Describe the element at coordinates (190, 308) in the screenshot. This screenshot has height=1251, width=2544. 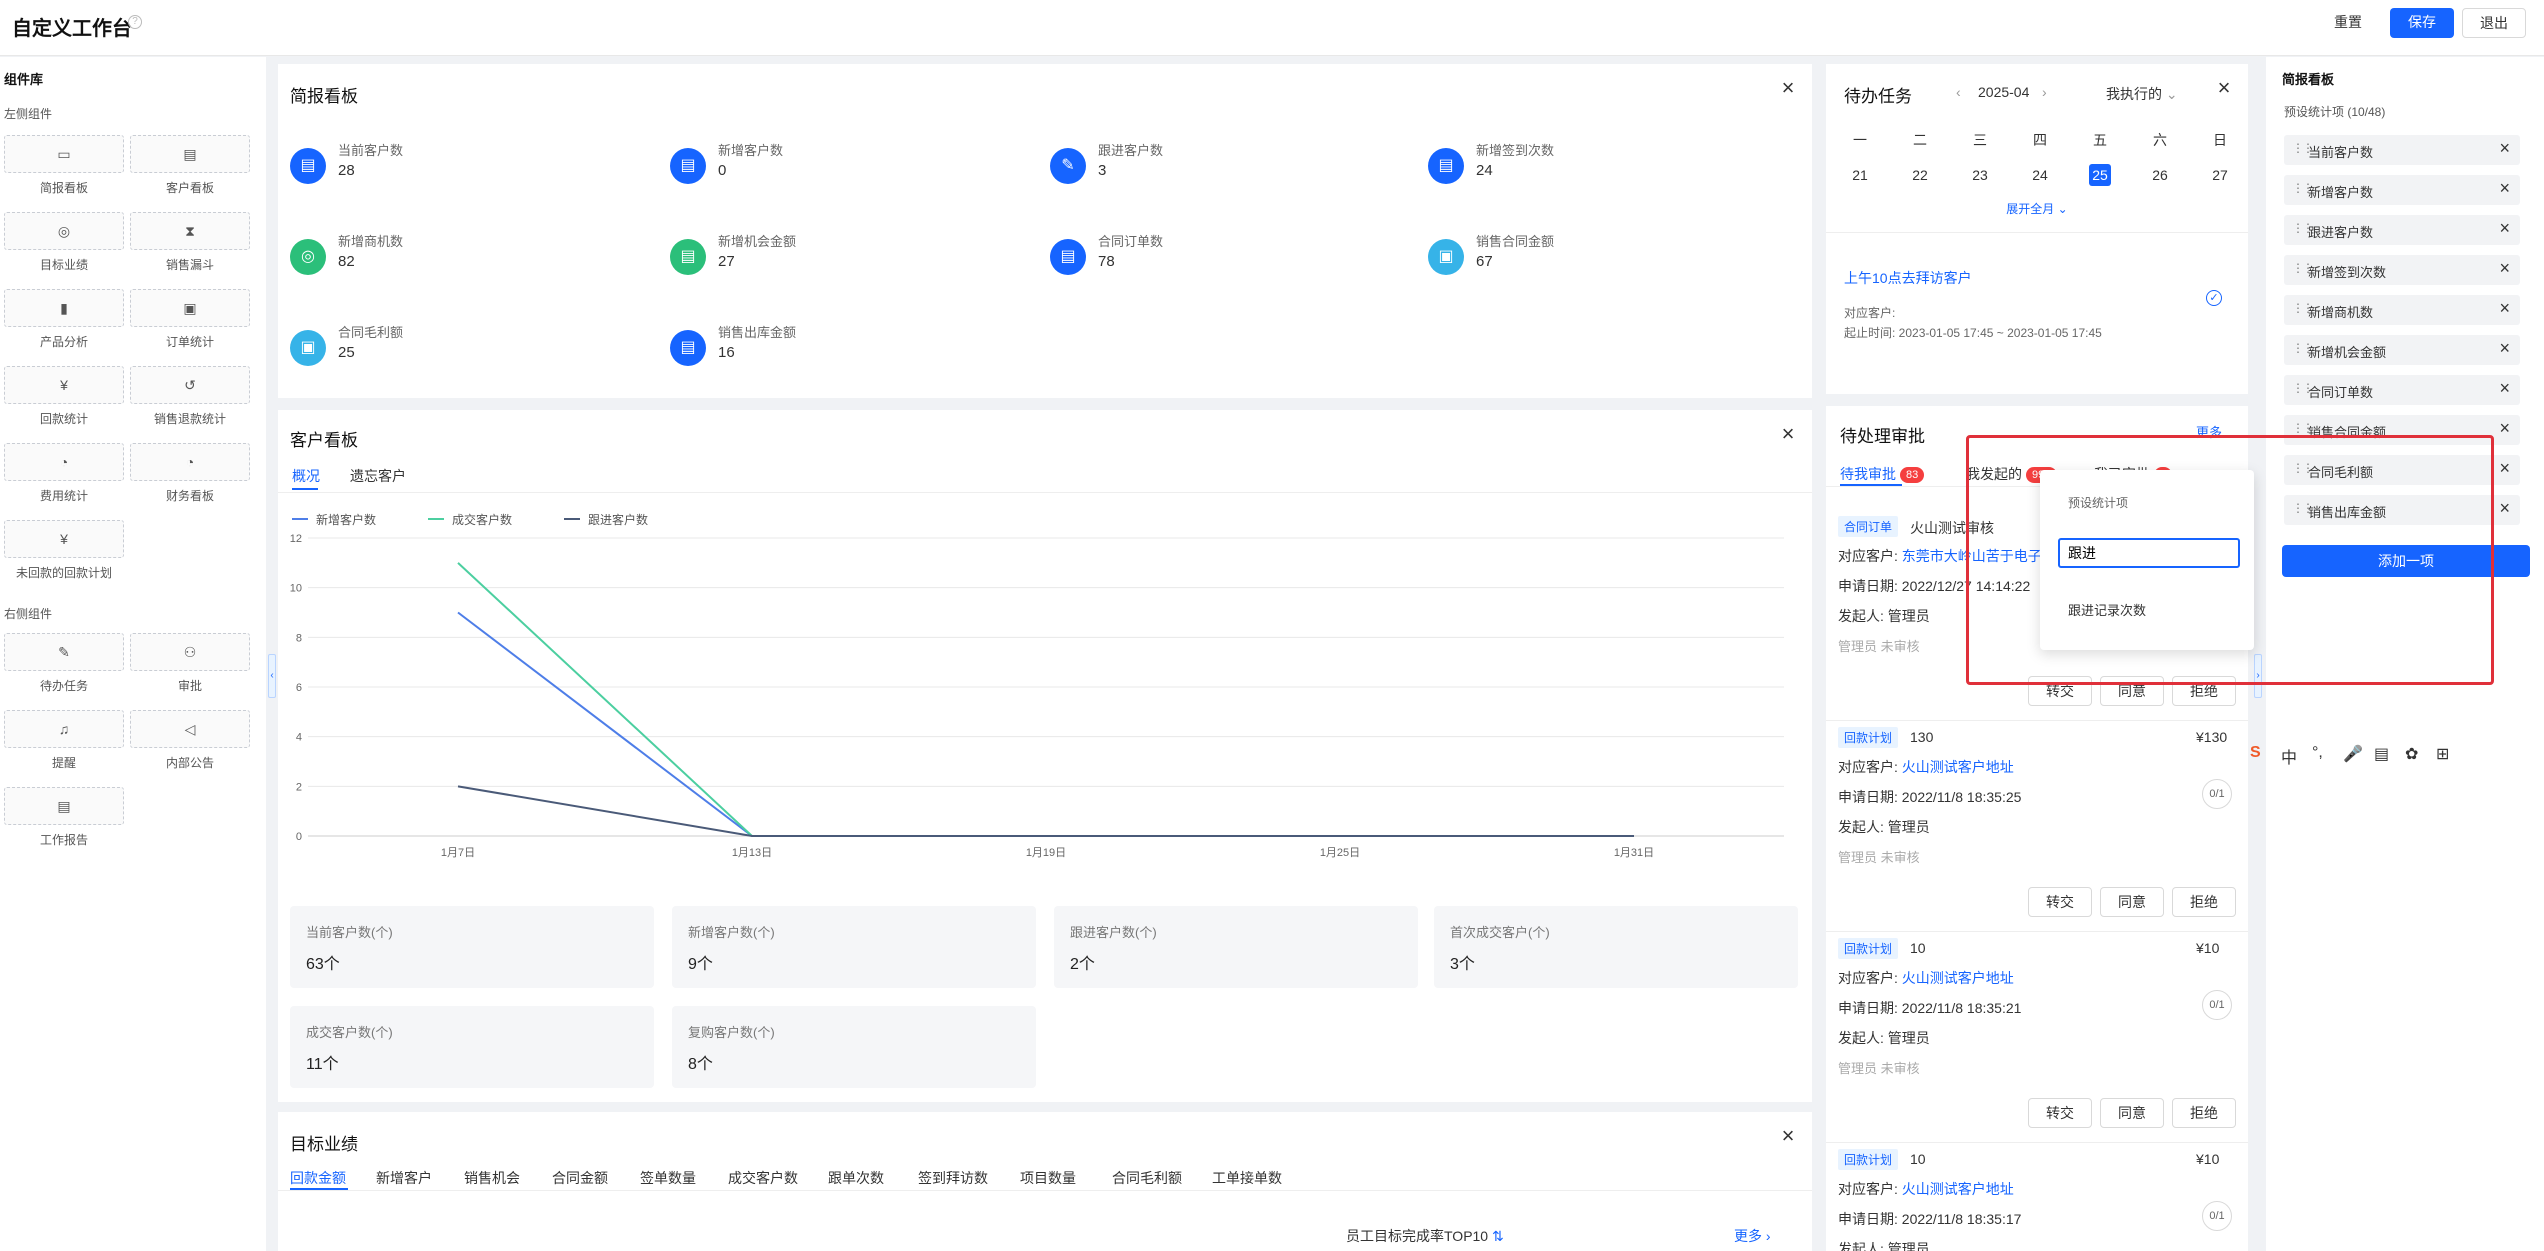
I see `library-item: ▣` at that location.